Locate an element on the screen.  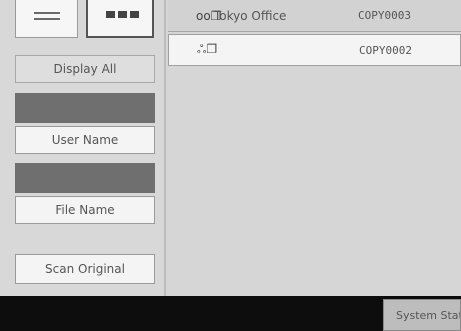
folder-icon: ஃ❐ is located at coordinates (207, 49).